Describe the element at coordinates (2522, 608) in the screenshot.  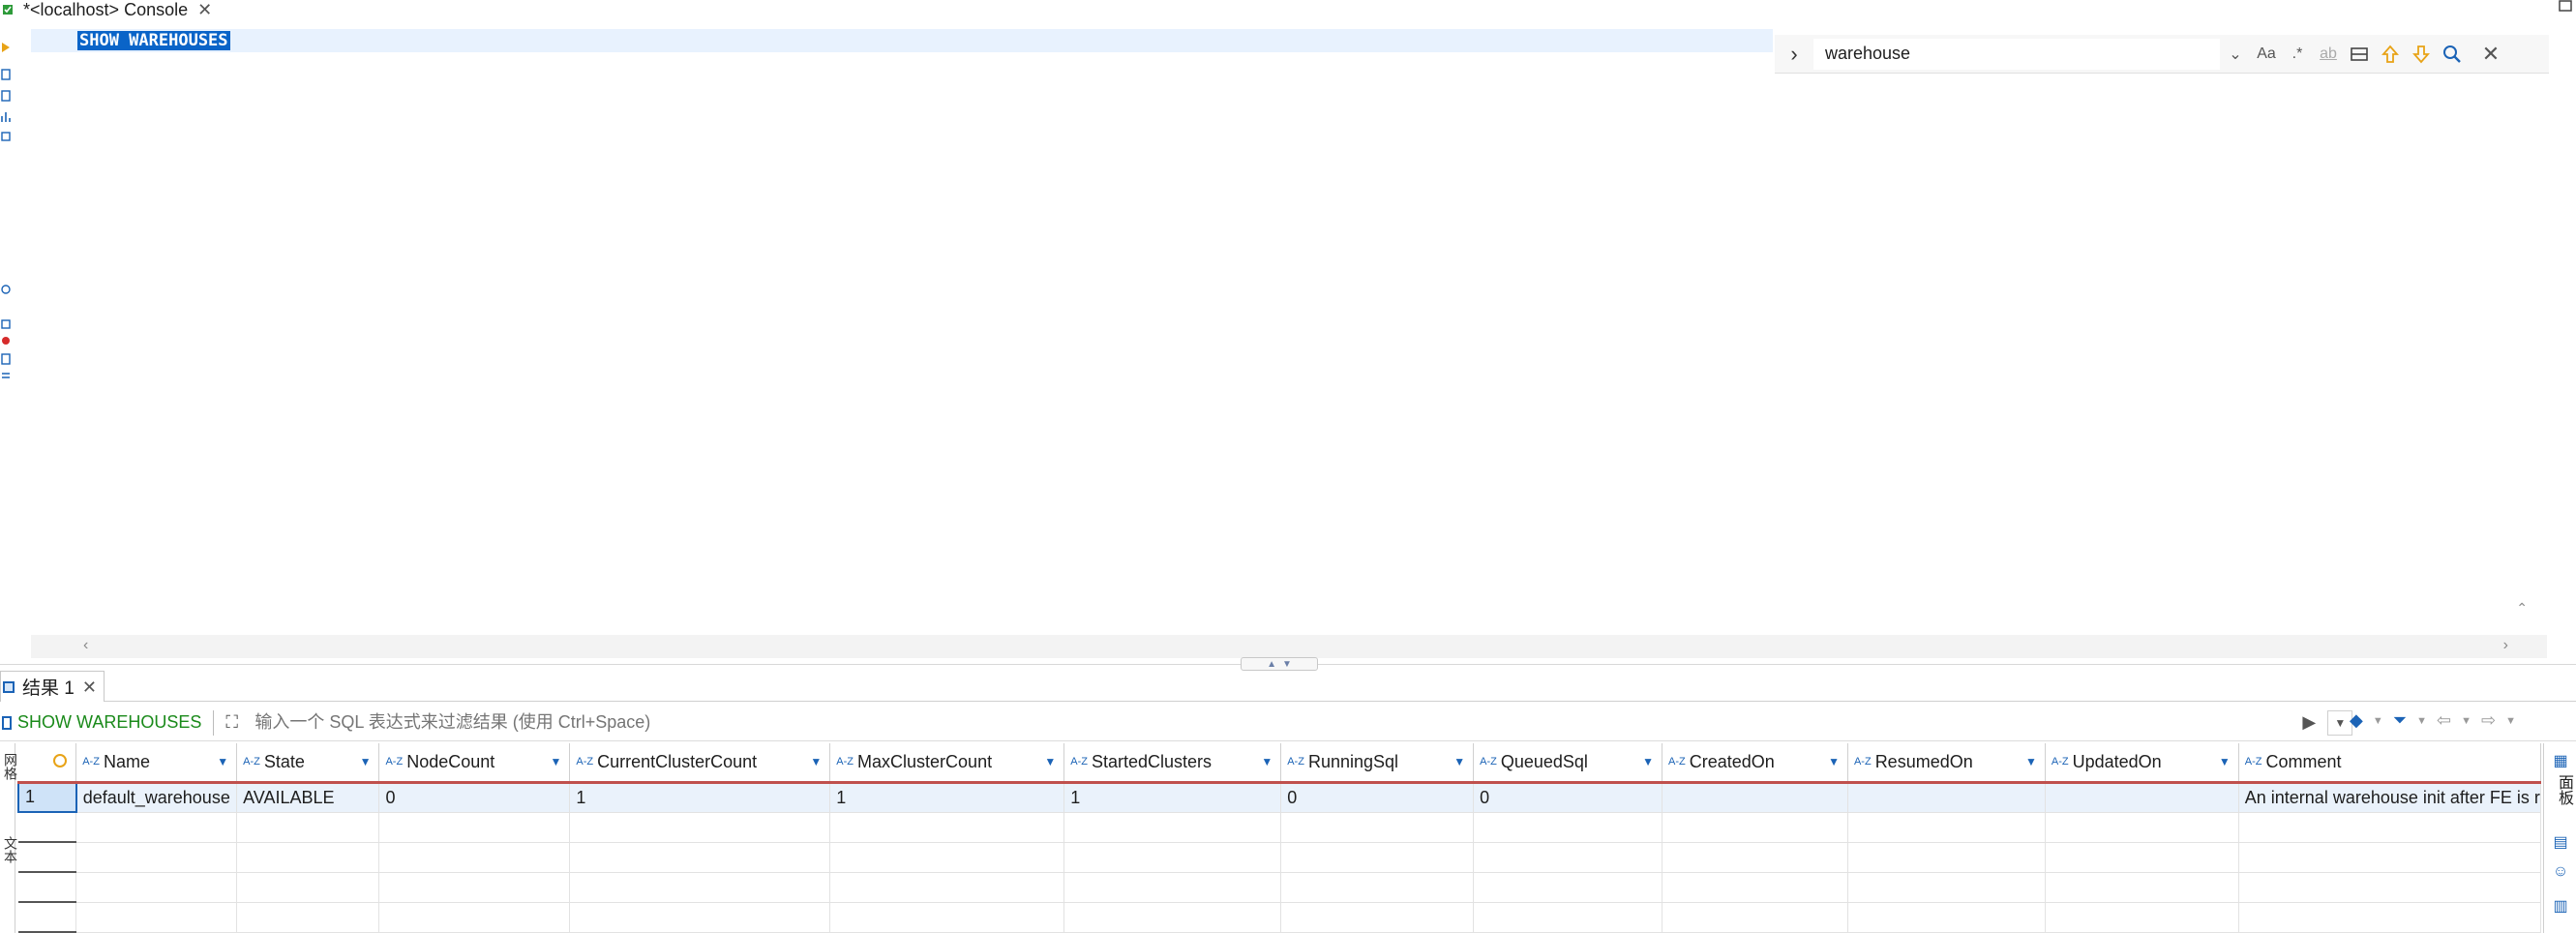
I see `scroll-up-icon: ⌃` at that location.